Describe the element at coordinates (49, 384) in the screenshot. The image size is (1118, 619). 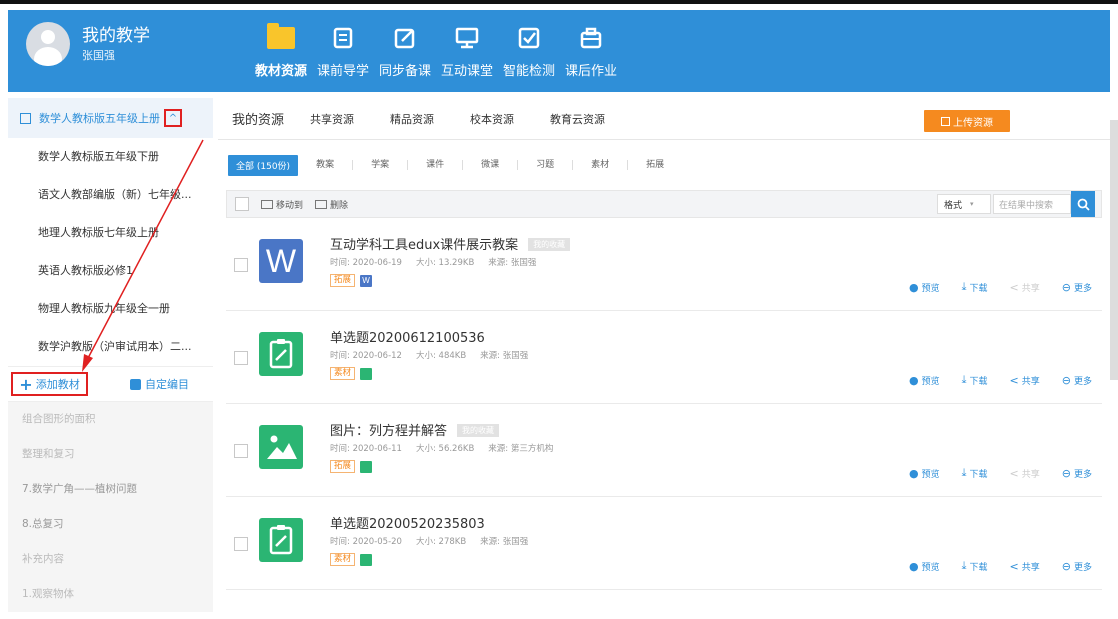
I see `add-textbook-button: + 添加教材` at that location.